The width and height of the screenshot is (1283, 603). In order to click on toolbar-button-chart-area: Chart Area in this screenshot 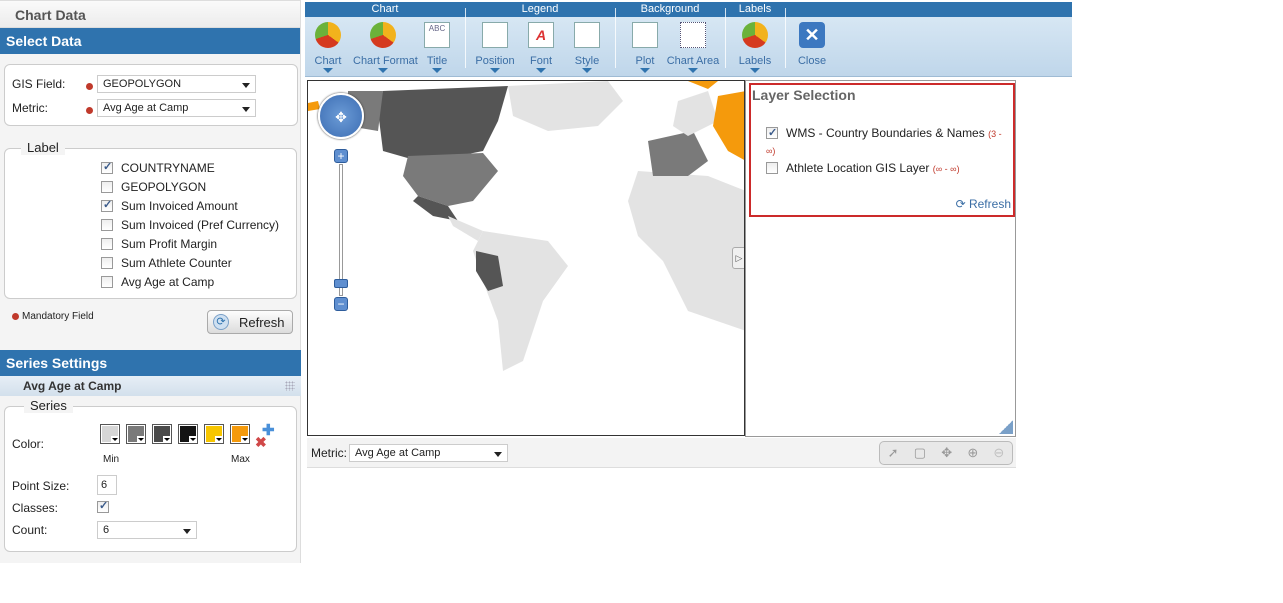, I will do `click(693, 49)`.